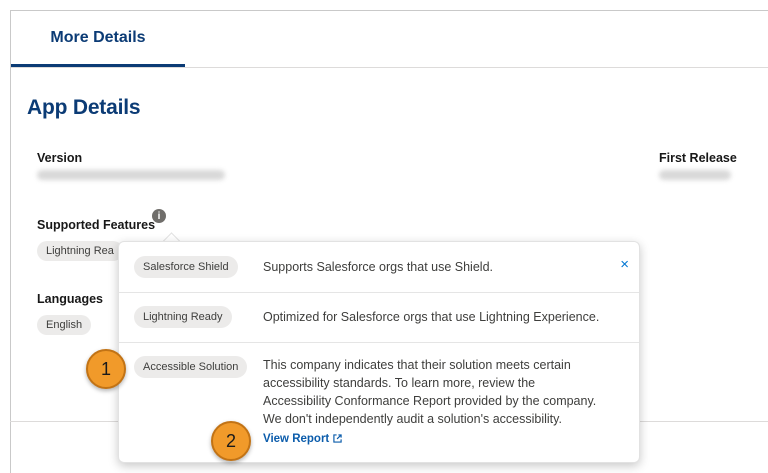  Describe the element at coordinates (186, 267) in the screenshot. I see `salesforce-shield-pill: Salesforce Shield` at that location.